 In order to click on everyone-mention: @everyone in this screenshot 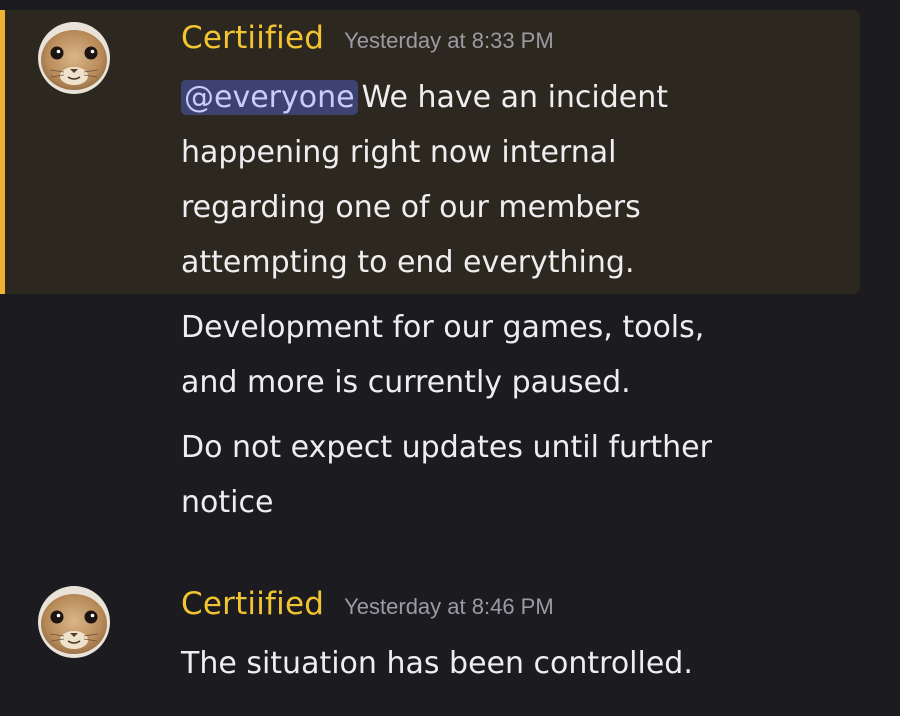, I will do `click(269, 97)`.